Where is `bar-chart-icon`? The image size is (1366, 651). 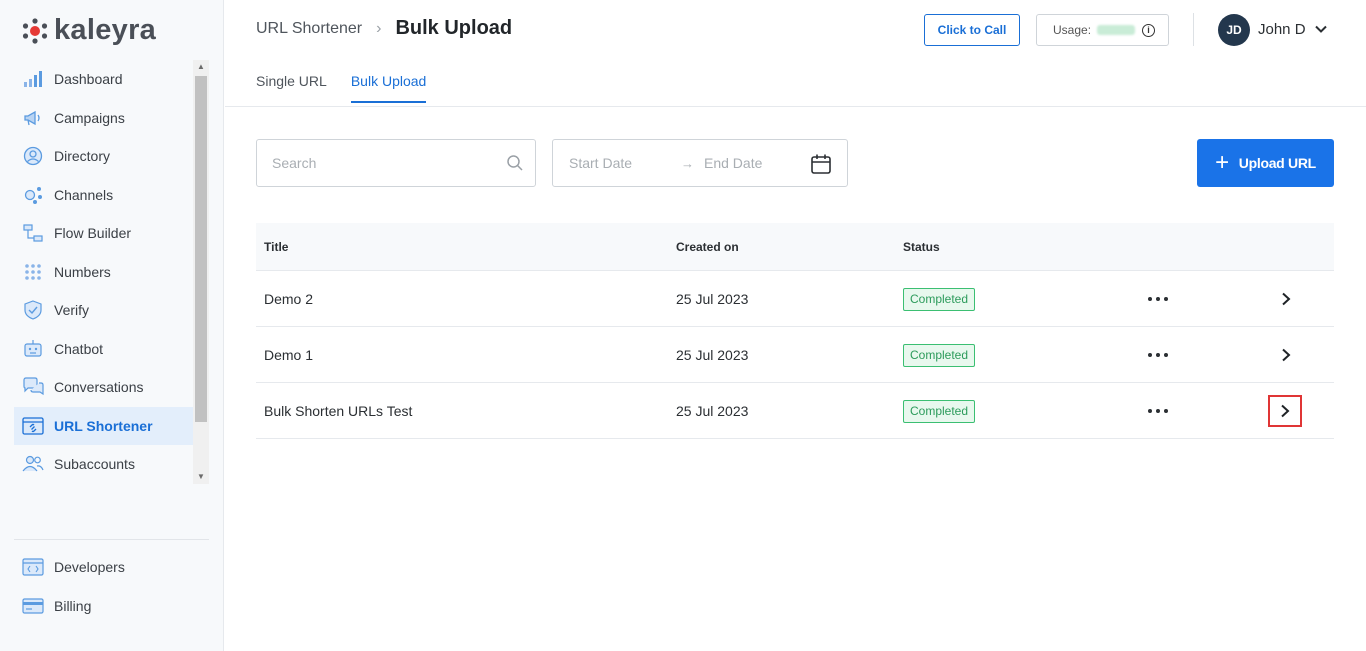 bar-chart-icon is located at coordinates (33, 79).